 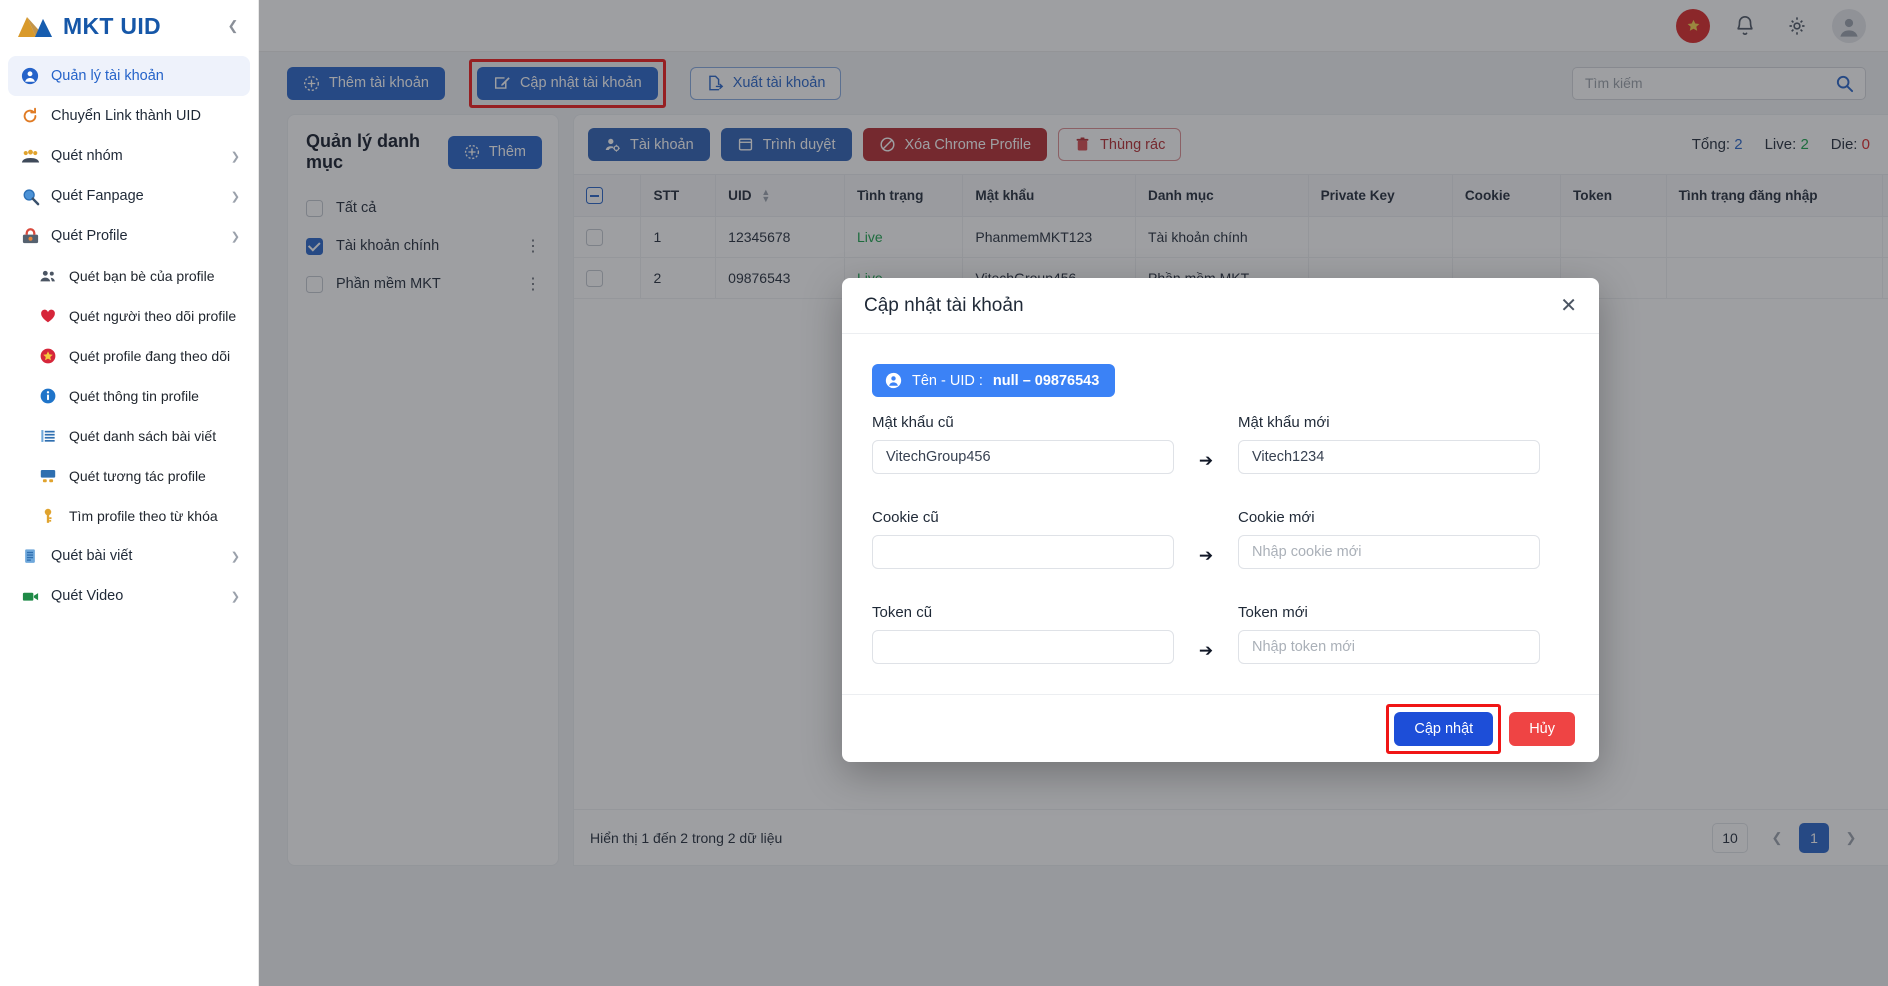 I want to click on refresh-icon, so click(x=30, y=116).